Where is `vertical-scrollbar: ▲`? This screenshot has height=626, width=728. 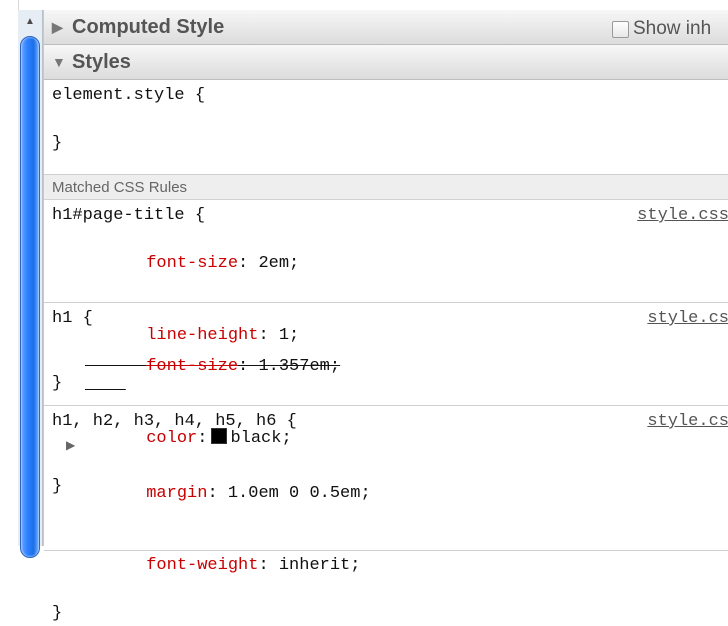
vertical-scrollbar: ▲ is located at coordinates (30, 284).